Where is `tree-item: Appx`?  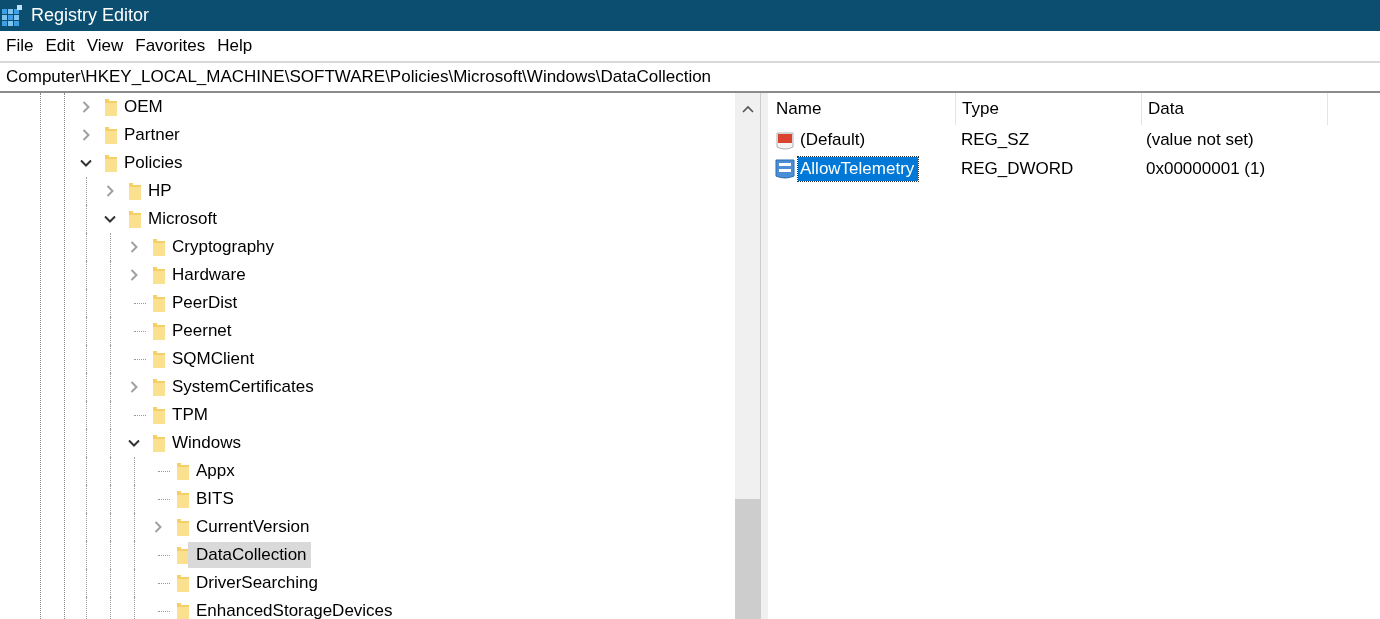 tree-item: Appx is located at coordinates (213, 471).